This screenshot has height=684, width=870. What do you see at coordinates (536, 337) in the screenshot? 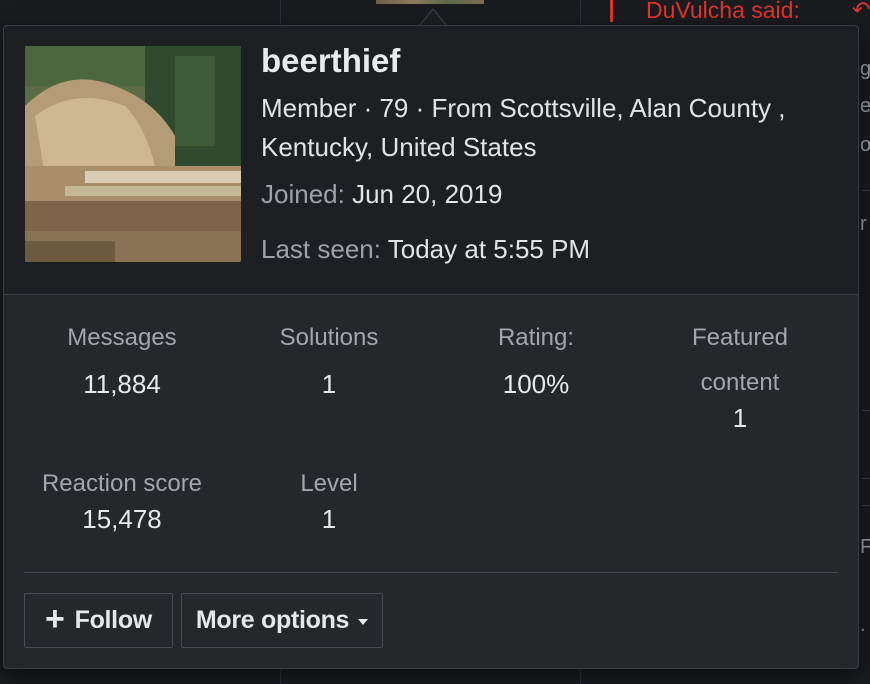
I see `stat-label: Rating:` at bounding box center [536, 337].